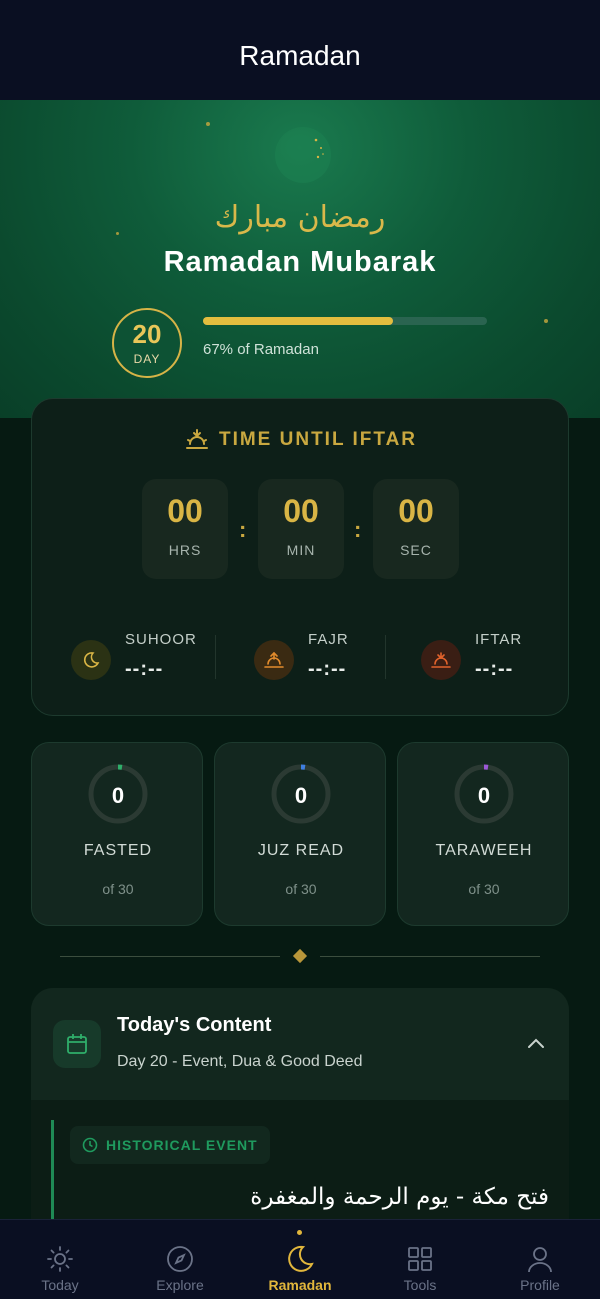  Describe the element at coordinates (117, 834) in the screenshot. I see `stat-card-fasted: 0 FASTED of 30` at that location.